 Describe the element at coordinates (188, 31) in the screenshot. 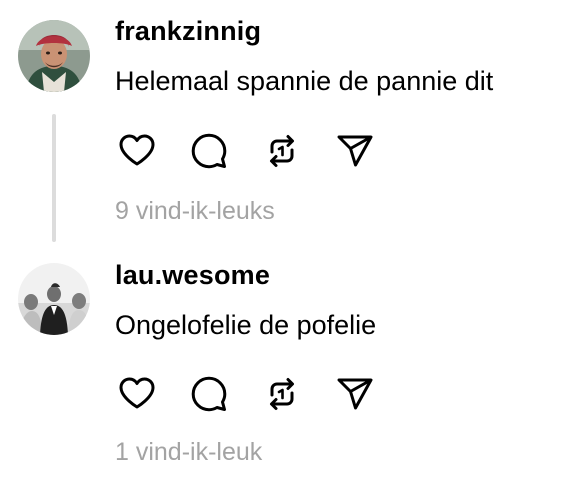

I see `username: frankzinnig` at that location.